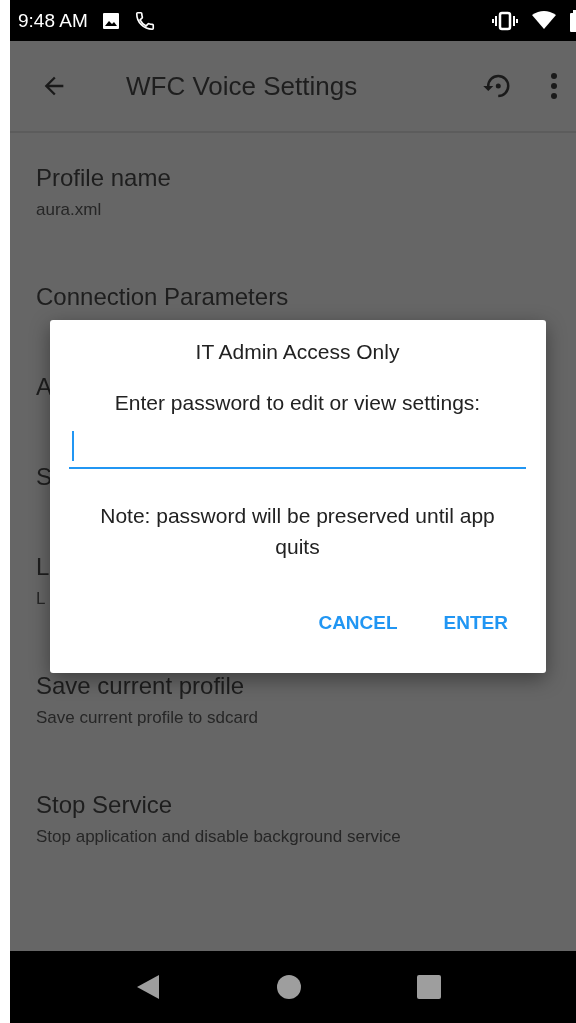 Image resolution: width=576 pixels, height=1023 pixels. What do you see at coordinates (505, 20) in the screenshot?
I see `vibrate-icon` at bounding box center [505, 20].